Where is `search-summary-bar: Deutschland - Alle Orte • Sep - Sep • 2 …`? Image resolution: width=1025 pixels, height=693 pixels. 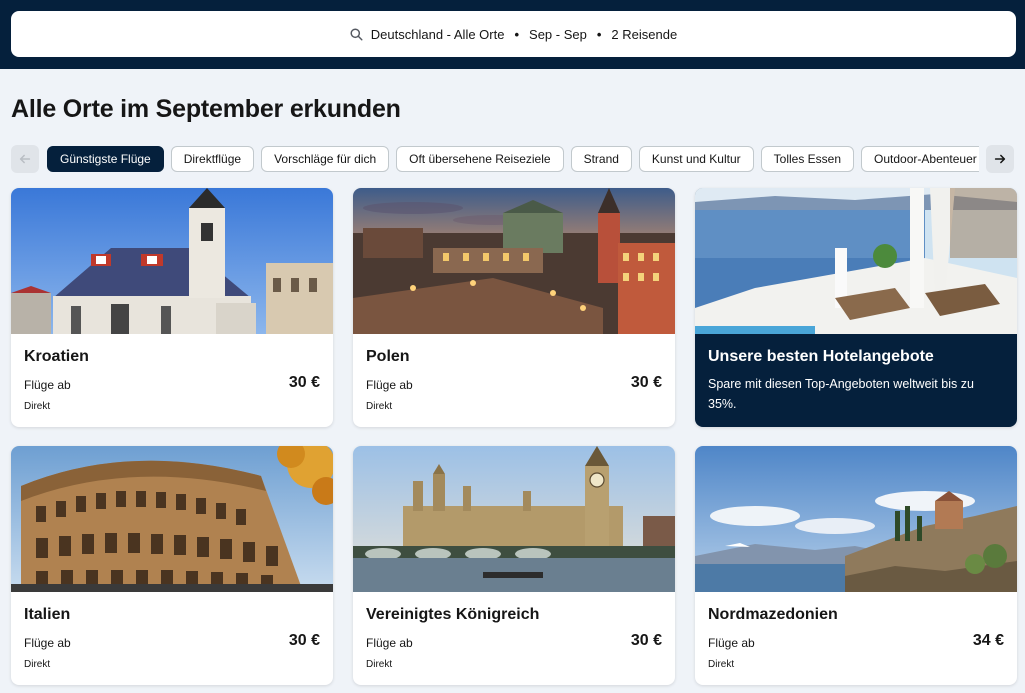 search-summary-bar: Deutschland - Alle Orte • Sep - Sep • 2 … is located at coordinates (513, 34).